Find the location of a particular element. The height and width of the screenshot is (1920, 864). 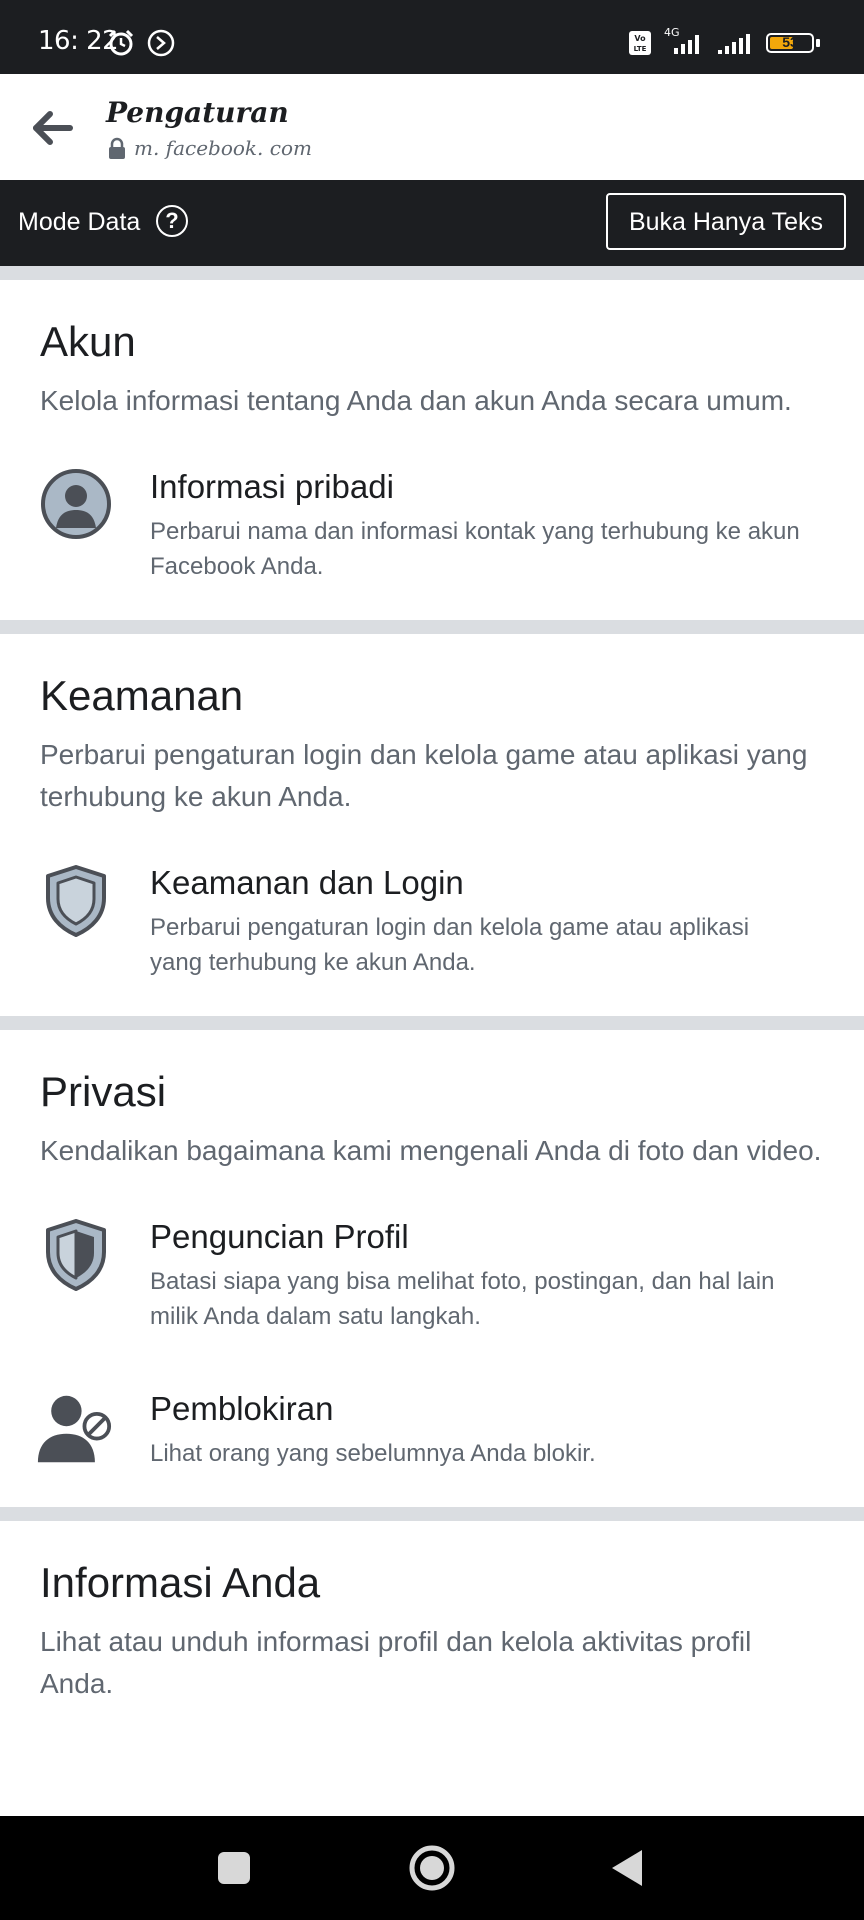

back-icon is located at coordinates (628, 1868).